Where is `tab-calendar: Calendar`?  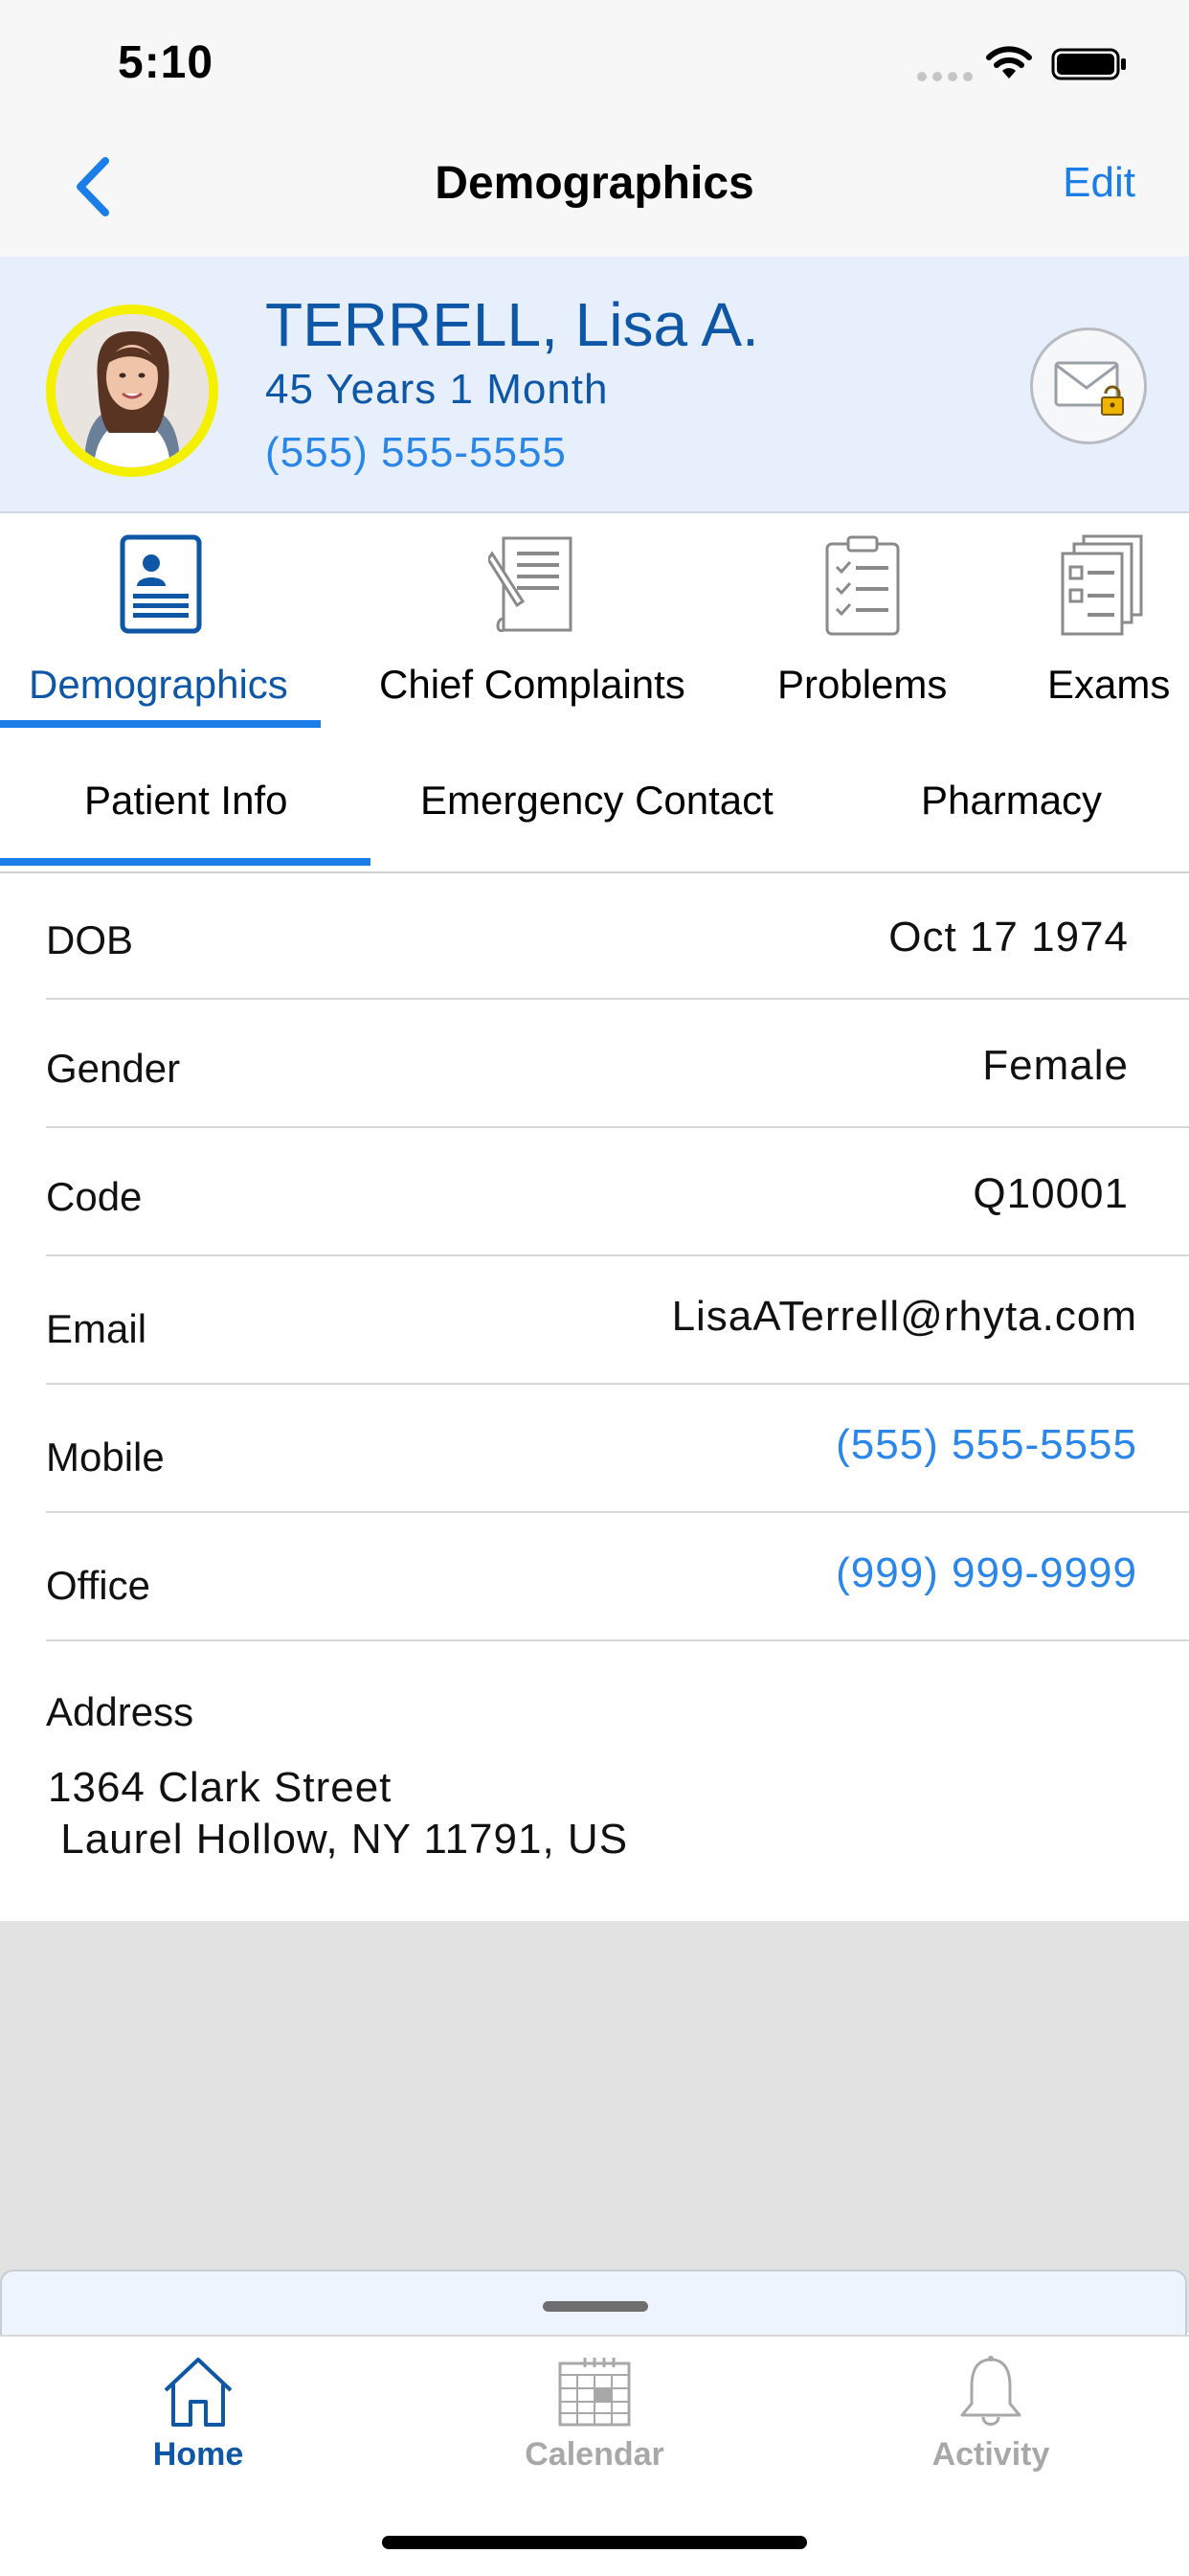
tab-calendar: Calendar is located at coordinates (594, 2413).